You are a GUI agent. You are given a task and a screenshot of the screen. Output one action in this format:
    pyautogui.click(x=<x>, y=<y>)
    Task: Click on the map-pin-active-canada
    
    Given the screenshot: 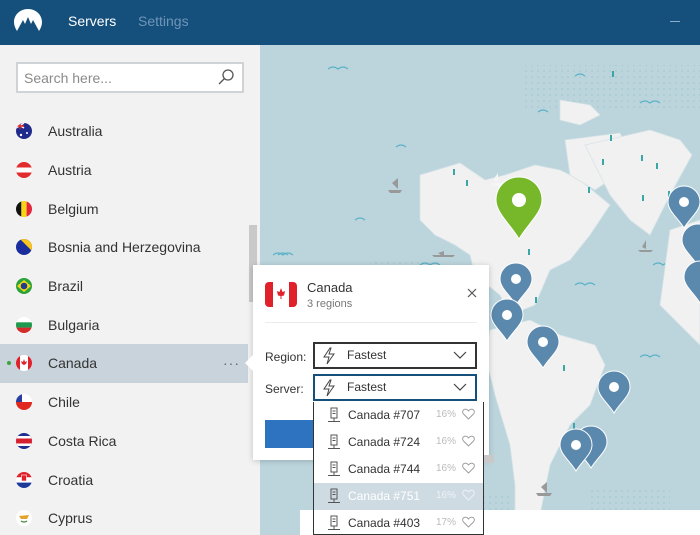 What is the action you would take?
    pyautogui.click(x=519, y=208)
    